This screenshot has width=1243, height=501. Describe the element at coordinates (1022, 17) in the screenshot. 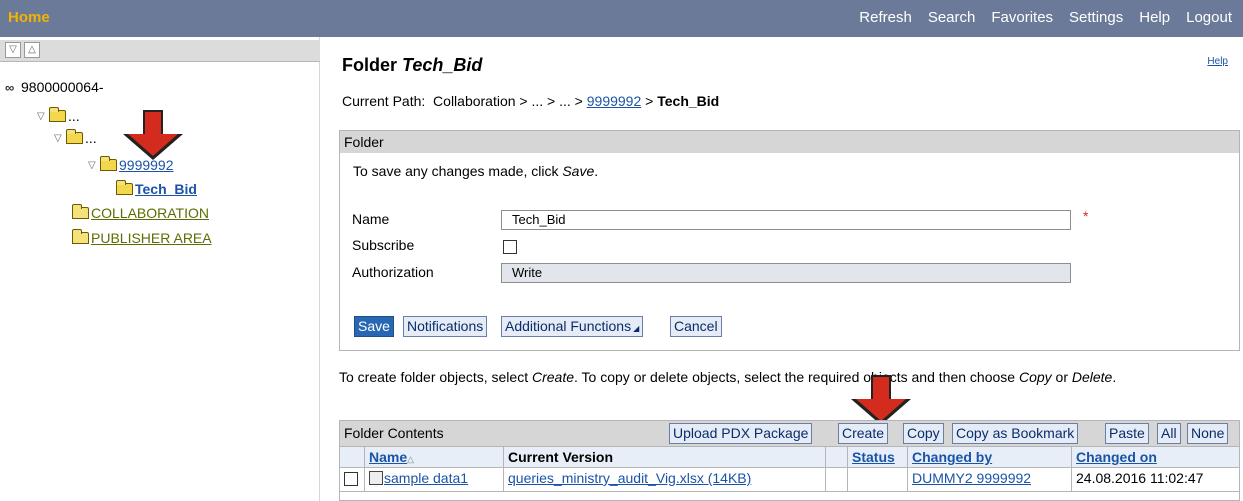

I see `favorites-link: Favorites` at that location.